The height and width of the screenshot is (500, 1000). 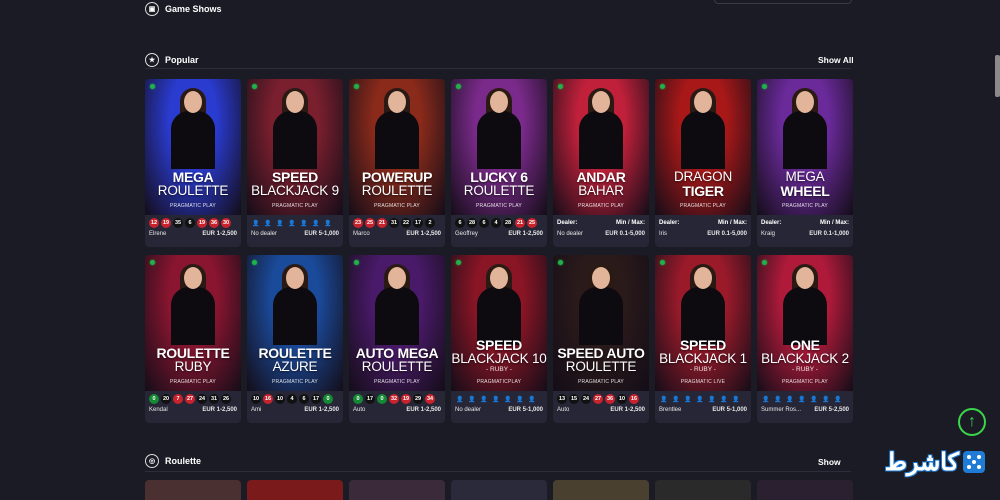 I want to click on game-thumbnail: SPEED AUTO ROULETTE PRAGMATIC PLAY, so click(x=601, y=323).